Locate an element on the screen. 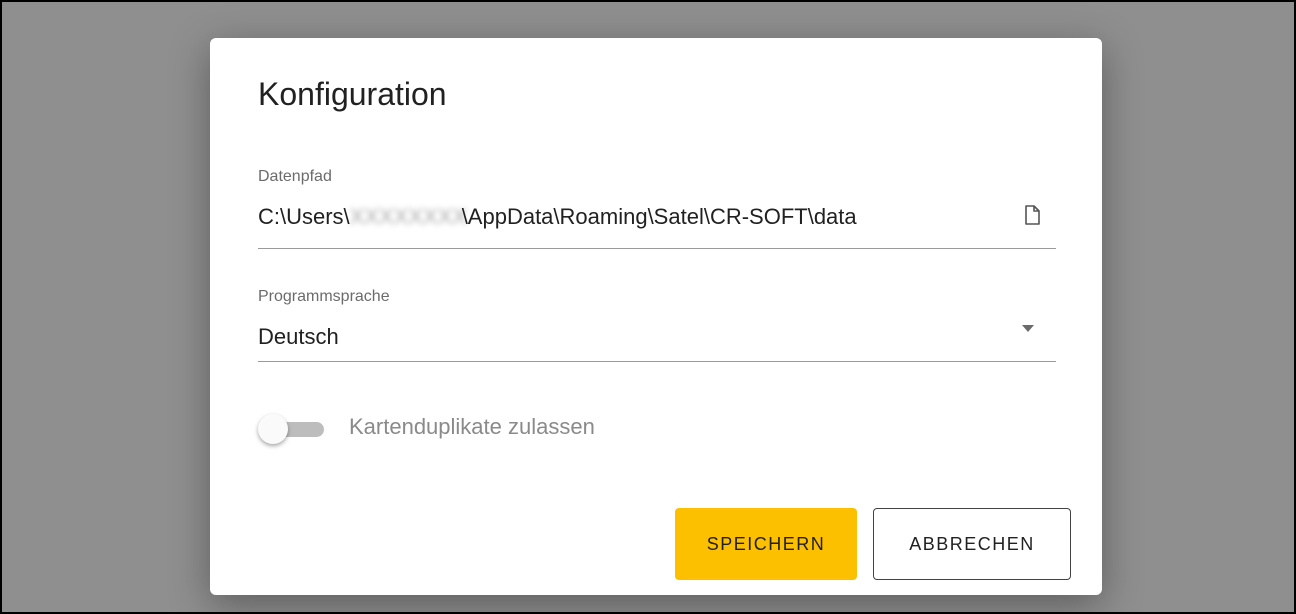 The image size is (1296, 614). file-icon is located at coordinates (1032, 215).